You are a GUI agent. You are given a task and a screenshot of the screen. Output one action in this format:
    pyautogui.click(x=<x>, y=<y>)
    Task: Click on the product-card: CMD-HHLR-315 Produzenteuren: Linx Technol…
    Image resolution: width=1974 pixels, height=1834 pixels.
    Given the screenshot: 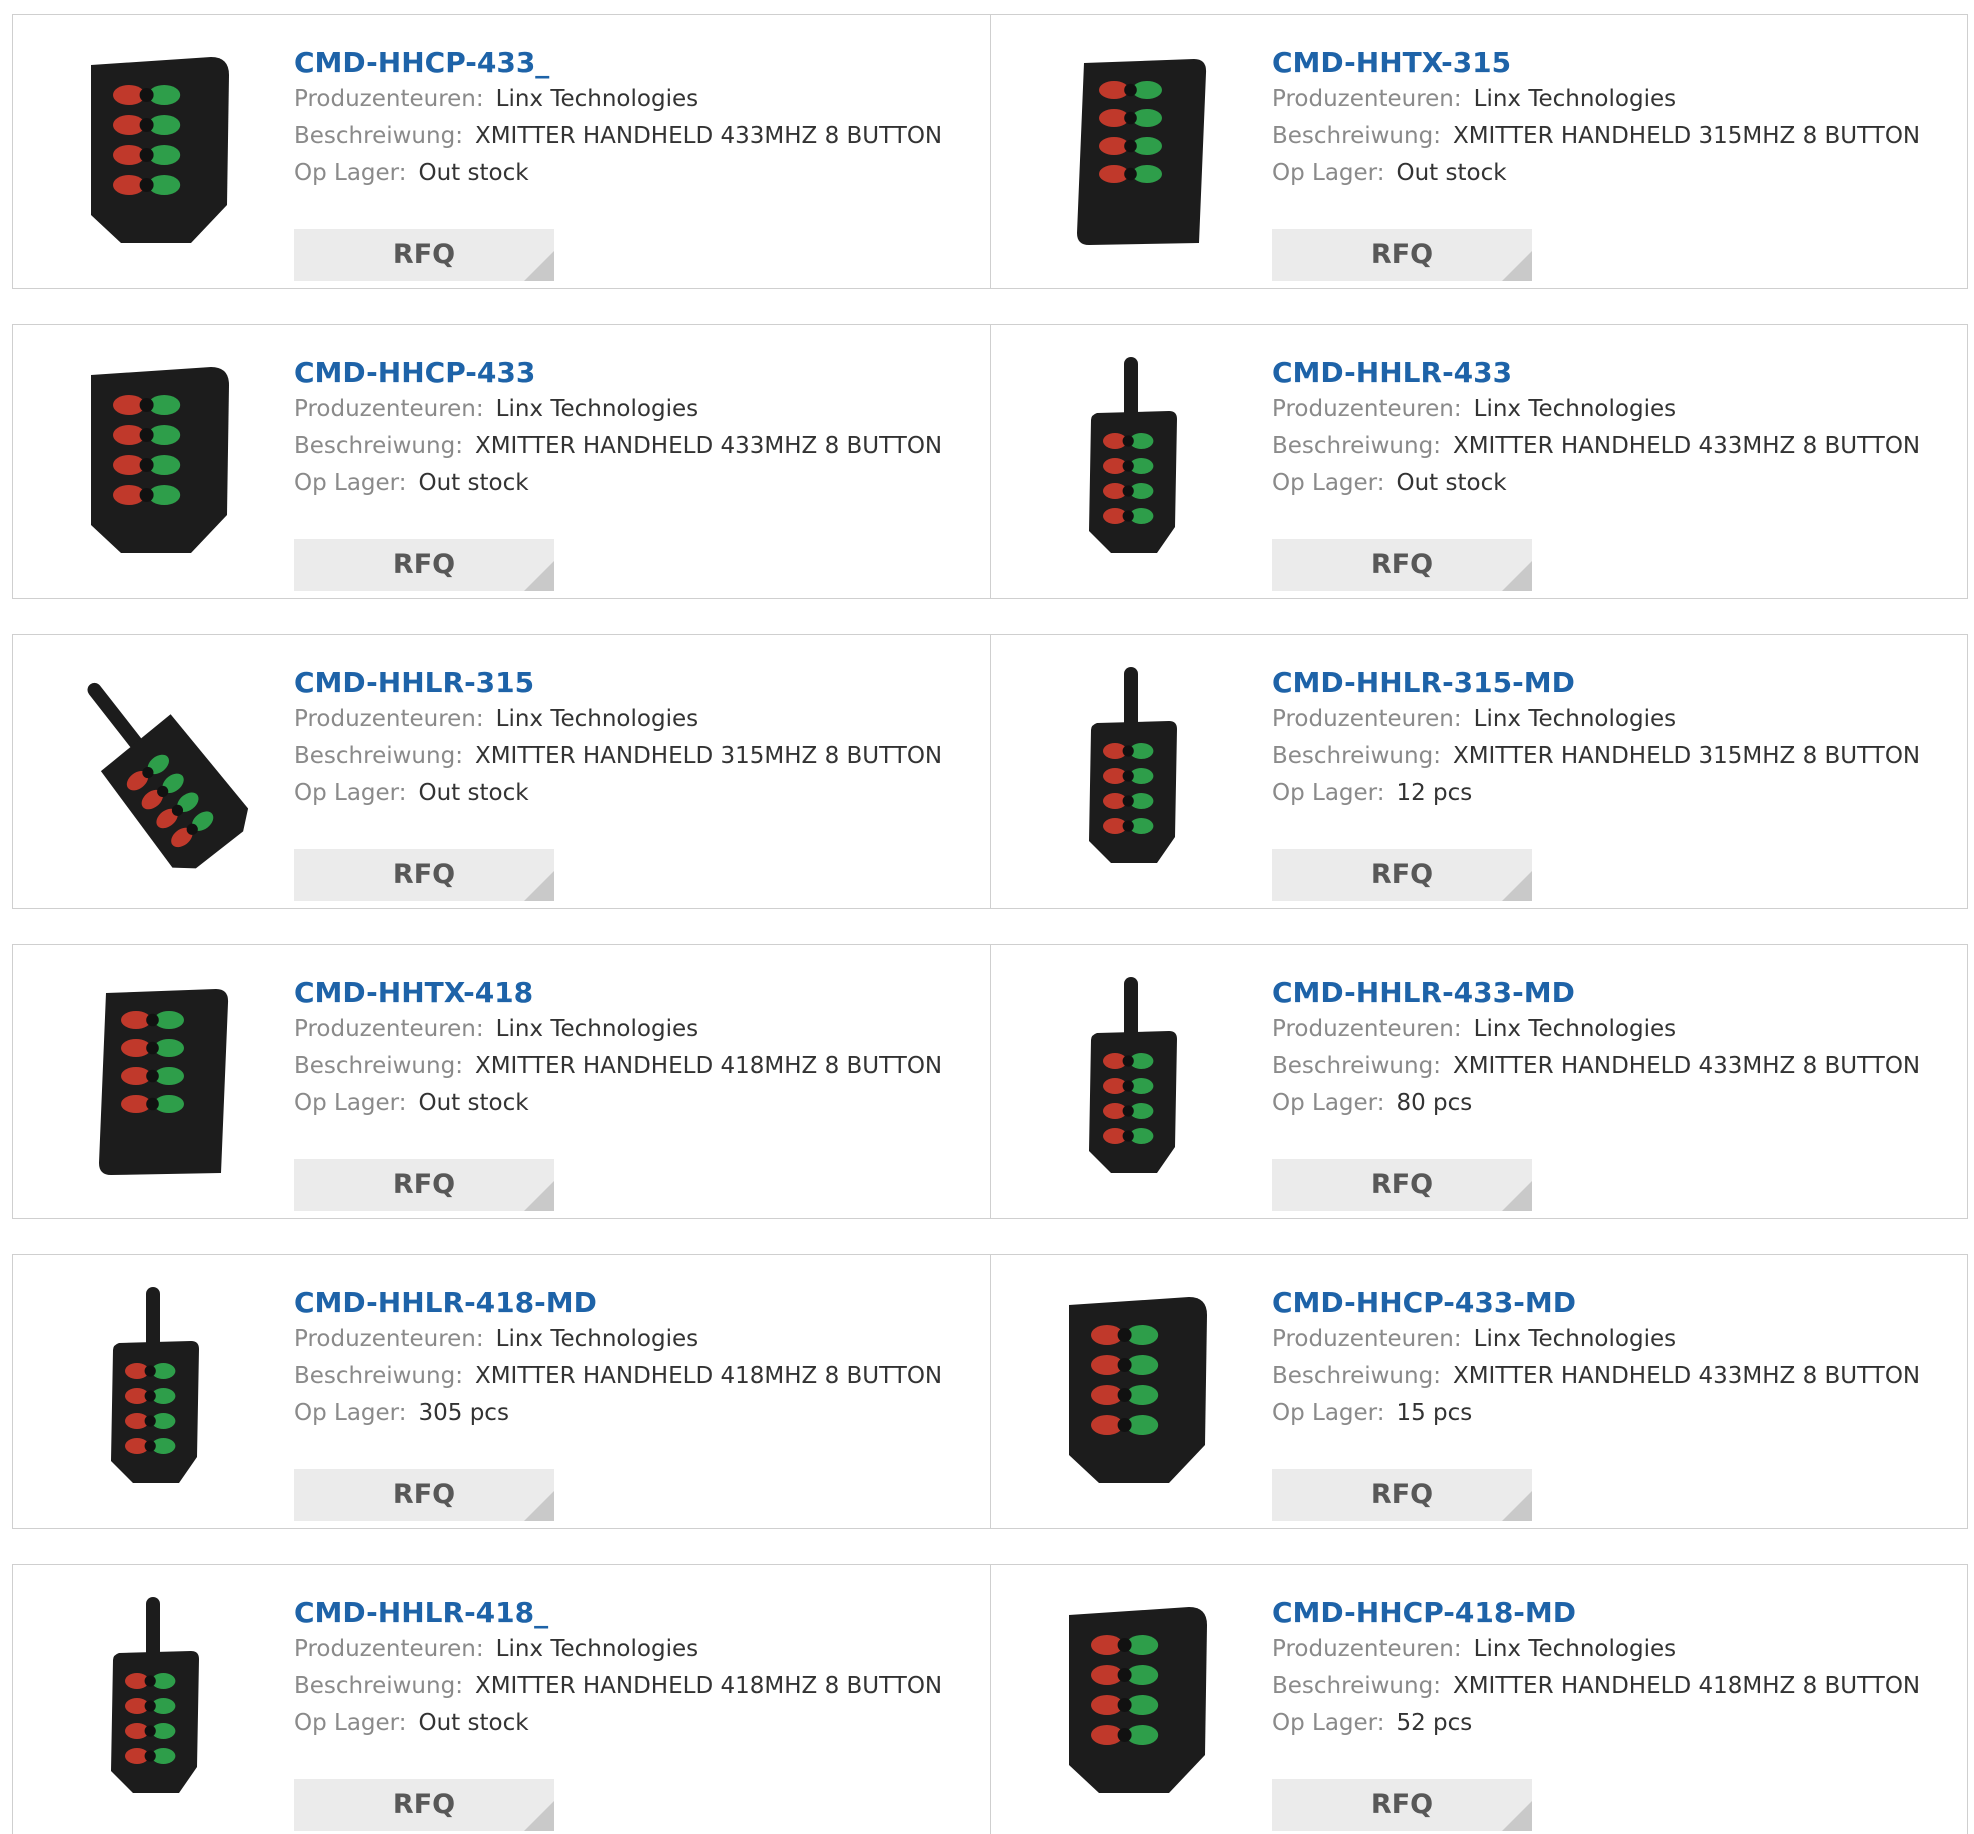 What is the action you would take?
    pyautogui.click(x=501, y=771)
    